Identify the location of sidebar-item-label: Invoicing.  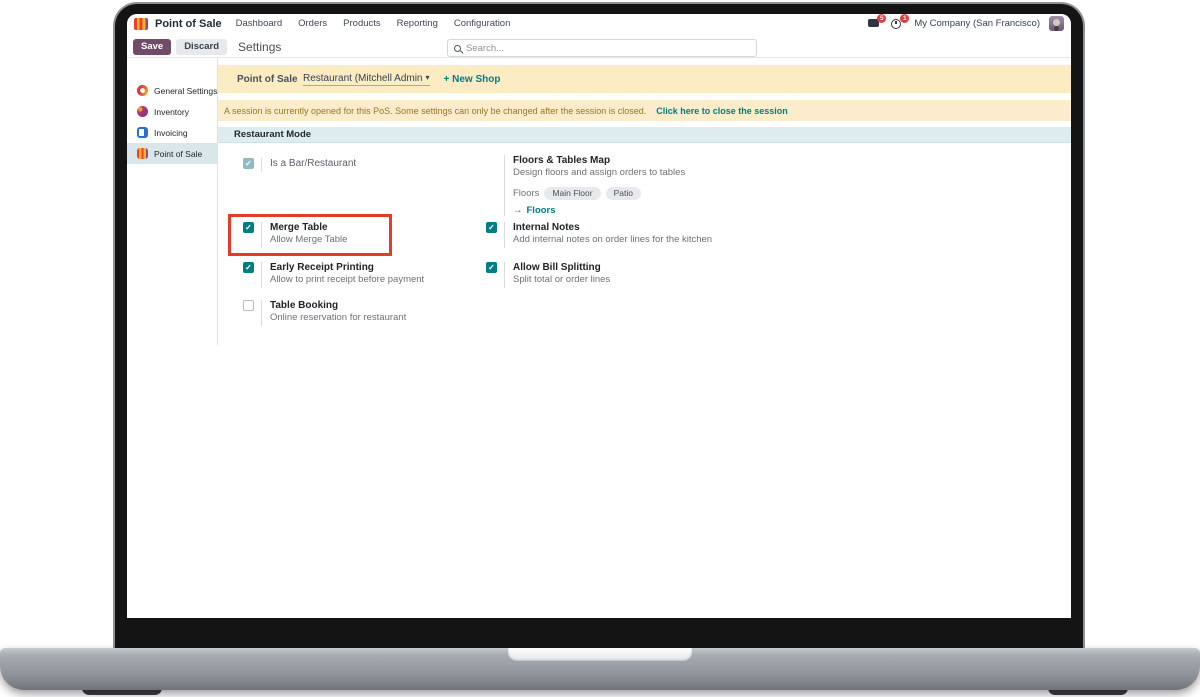
(171, 132).